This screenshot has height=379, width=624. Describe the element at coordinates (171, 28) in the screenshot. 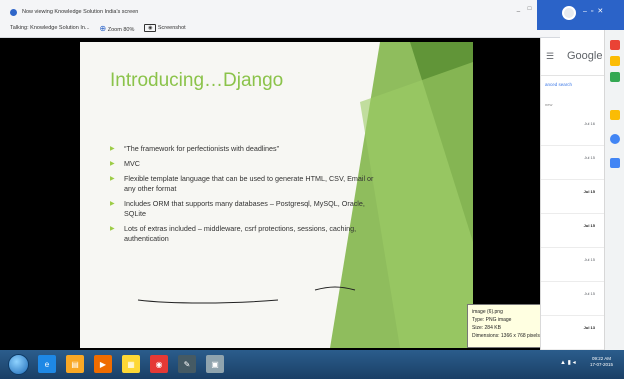

I see `screenshot-label: Screenshot` at that location.